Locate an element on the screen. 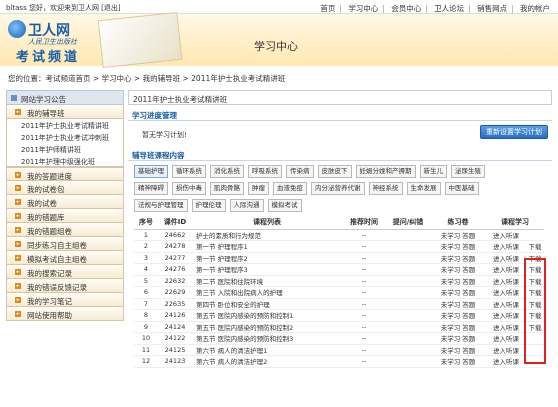  sidebar-item-paper-pack: ▸ 我的试卷包 is located at coordinates (65, 188).